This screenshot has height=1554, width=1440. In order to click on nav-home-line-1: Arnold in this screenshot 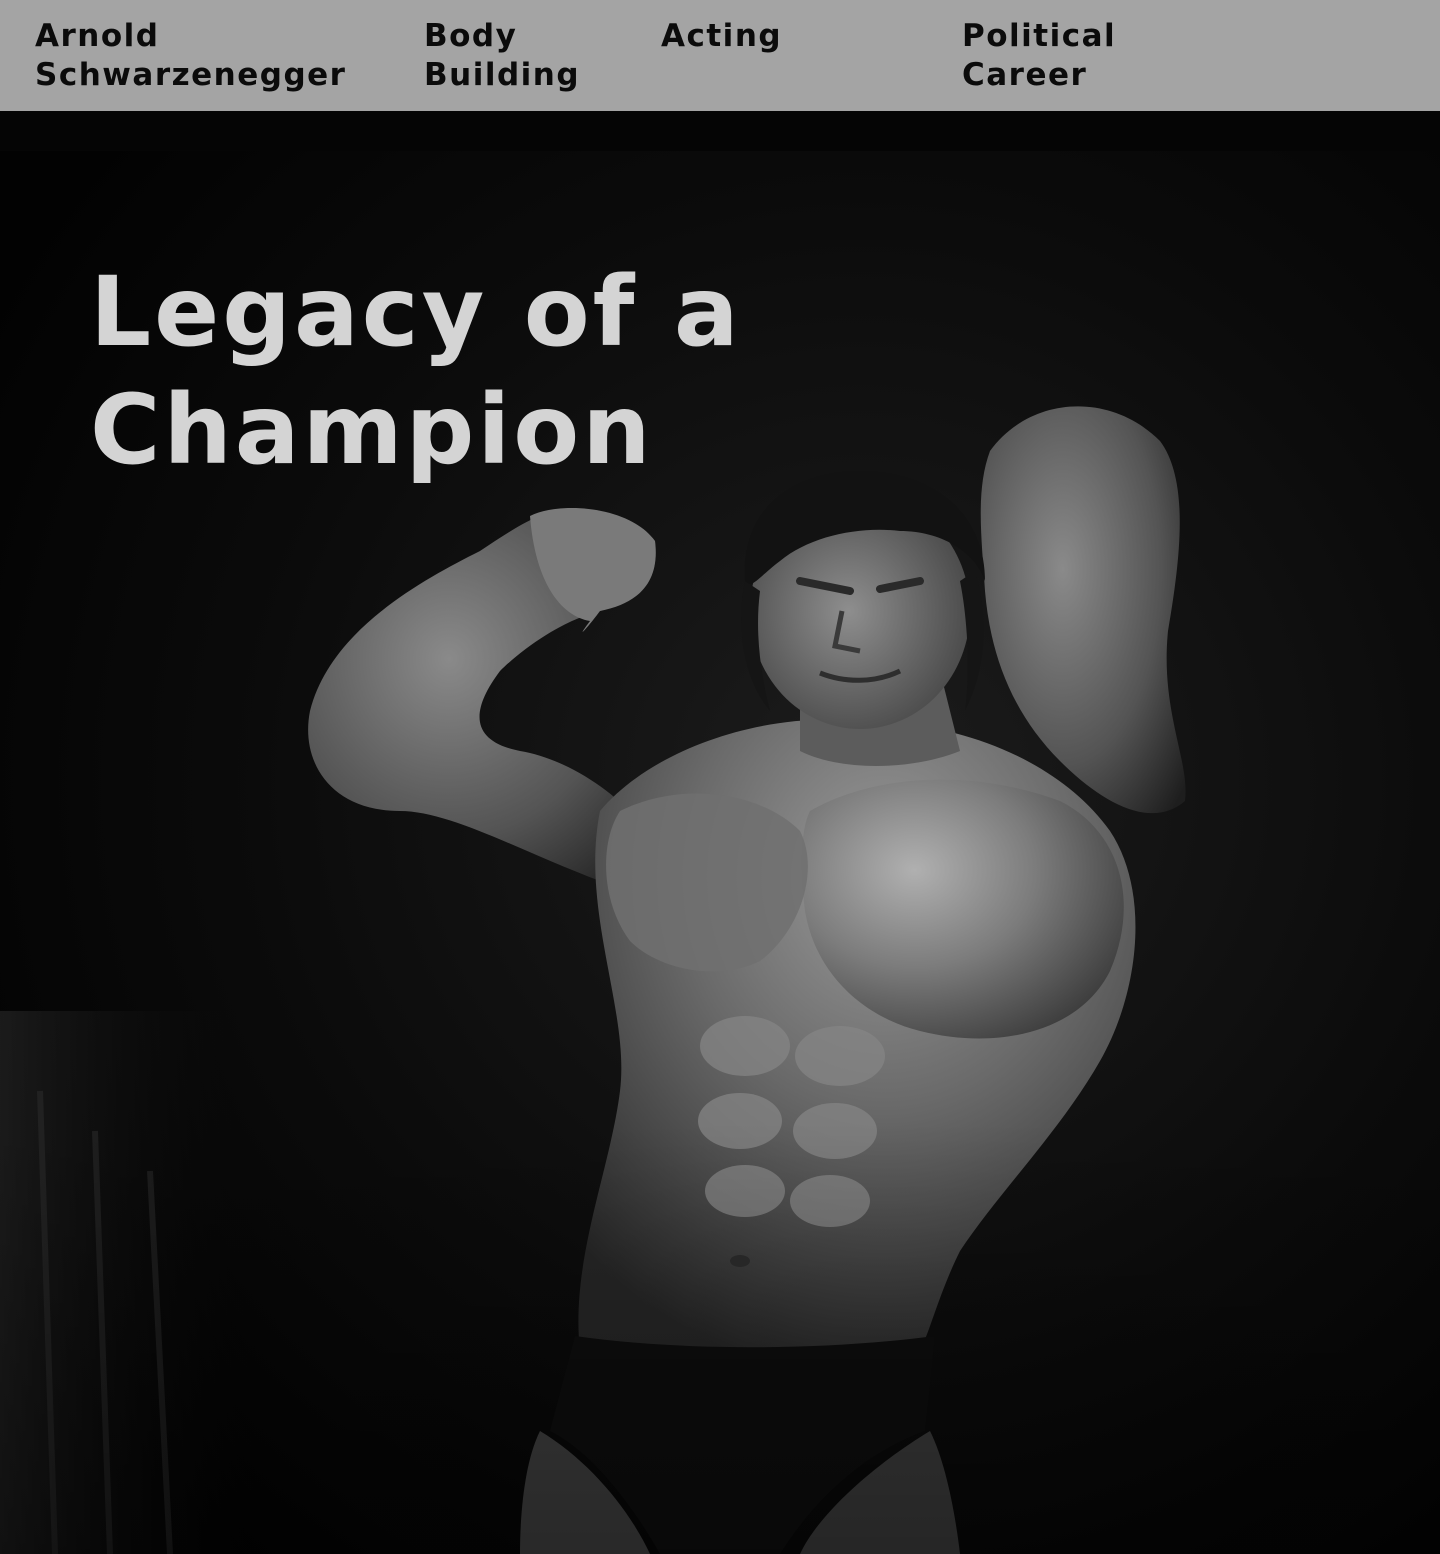, I will do `click(97, 36)`.